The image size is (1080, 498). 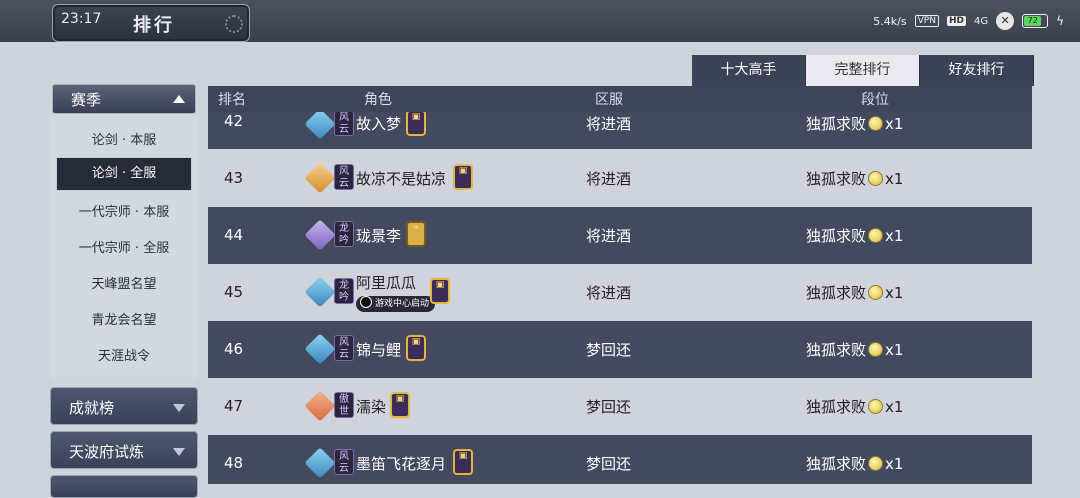 What do you see at coordinates (124, 213) in the screenshot?
I see `sidebar-item-zongshi-local: 一代宗师 · 本服` at bounding box center [124, 213].